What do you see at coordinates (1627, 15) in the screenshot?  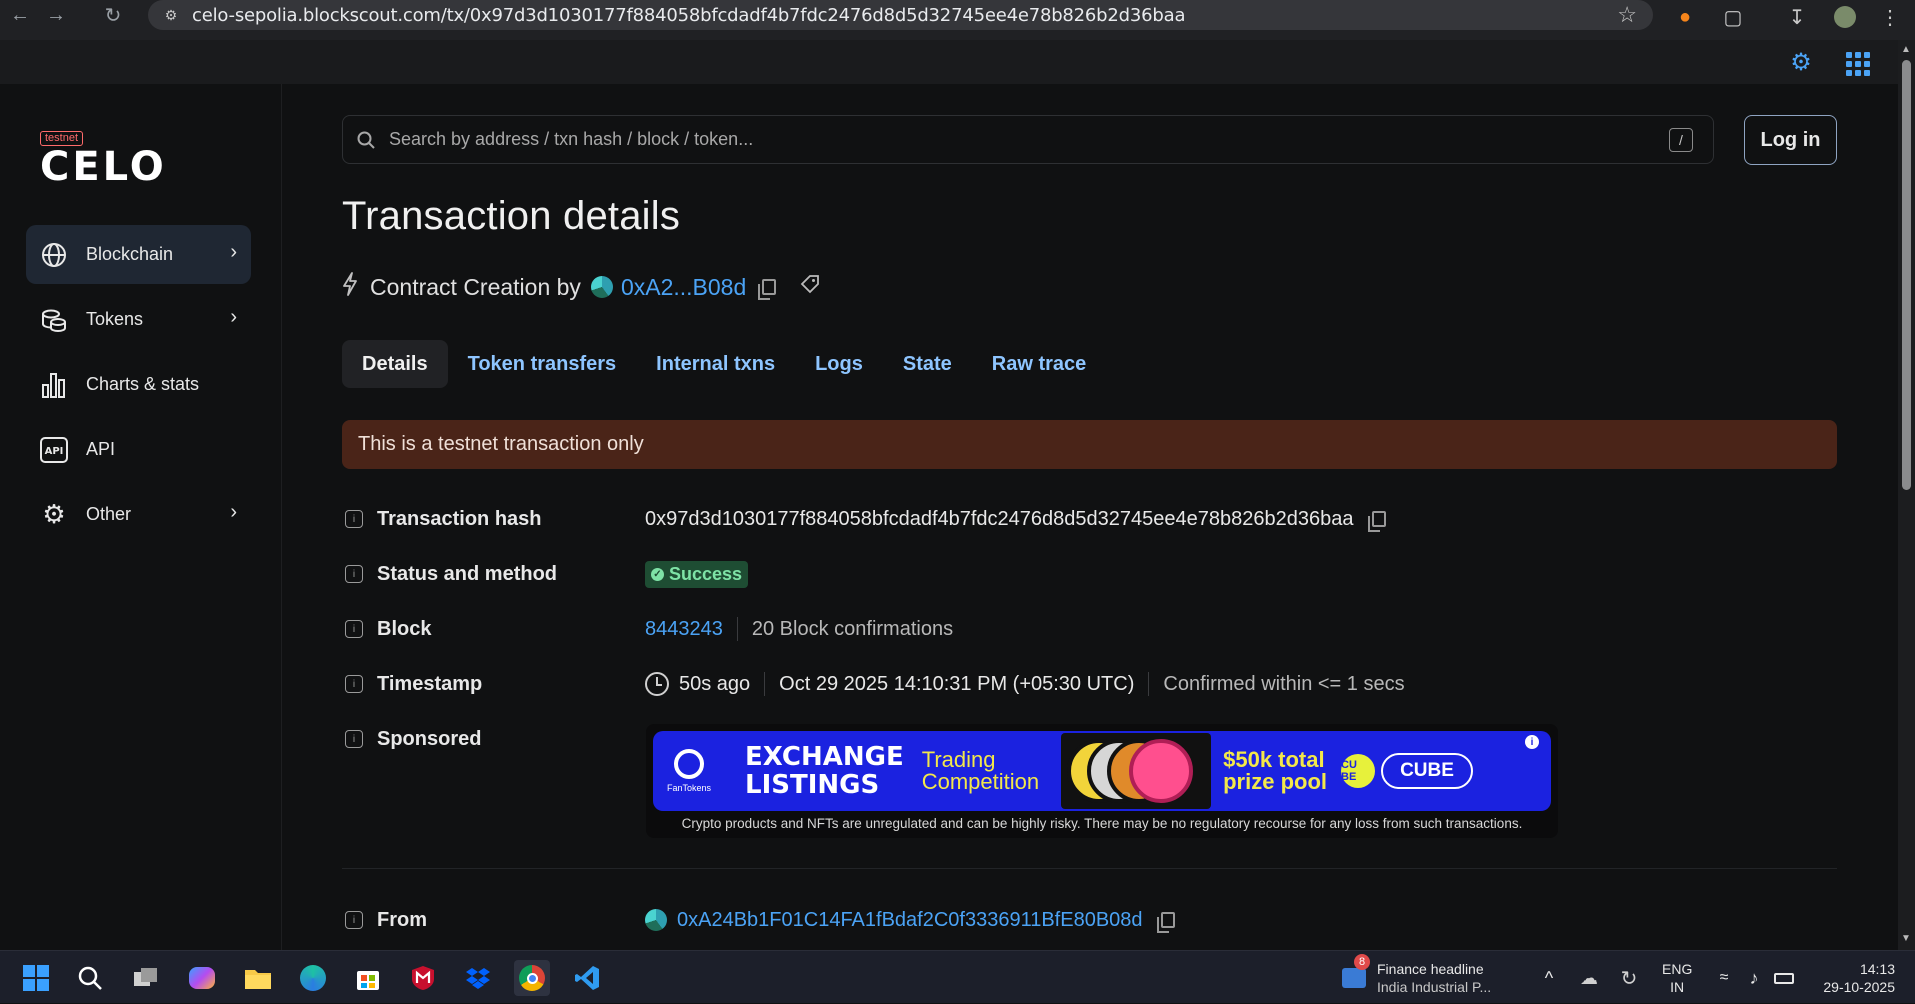 I see `bookmark-star-icon: ☆` at bounding box center [1627, 15].